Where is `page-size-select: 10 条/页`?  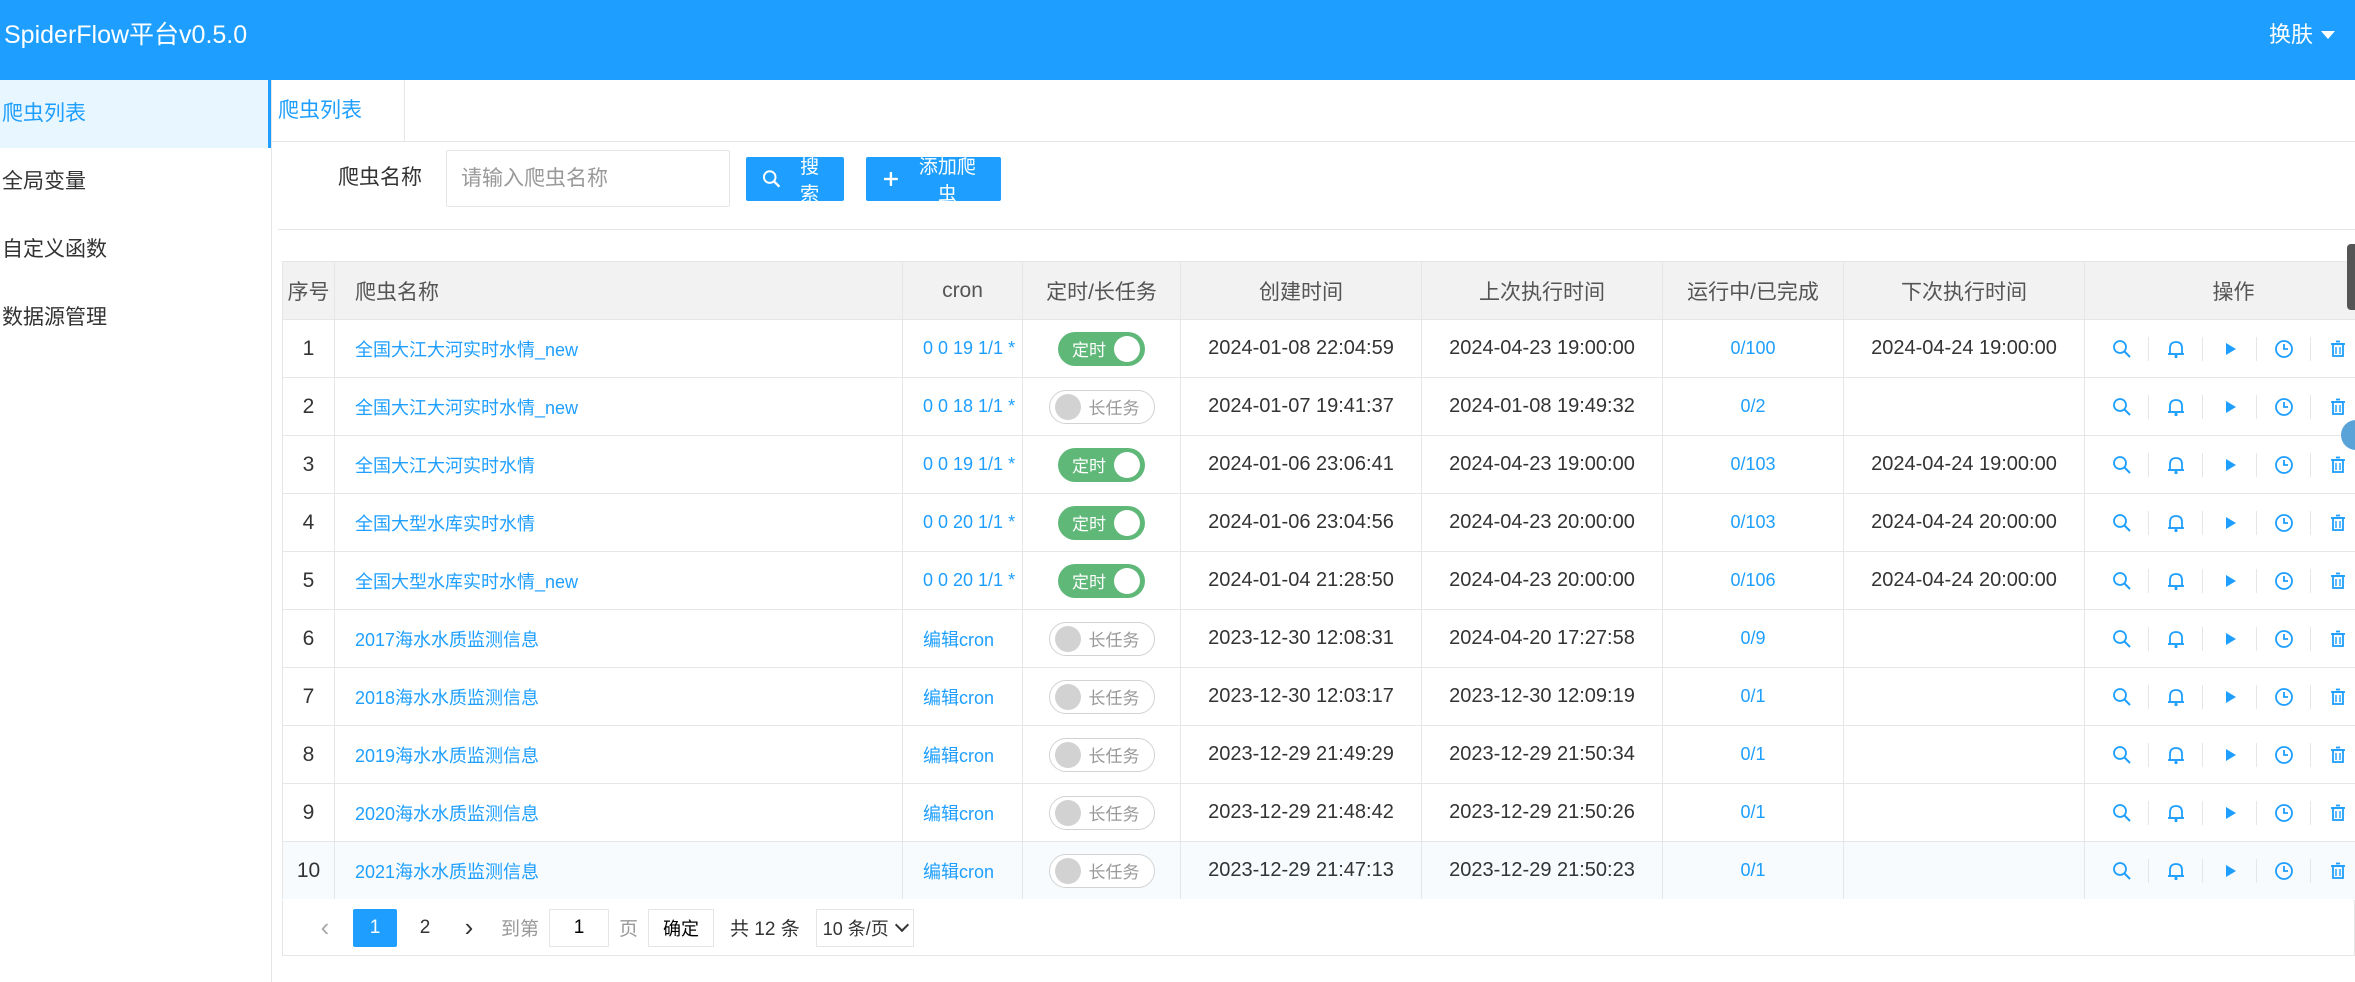
page-size-select: 10 条/页 is located at coordinates (864, 927).